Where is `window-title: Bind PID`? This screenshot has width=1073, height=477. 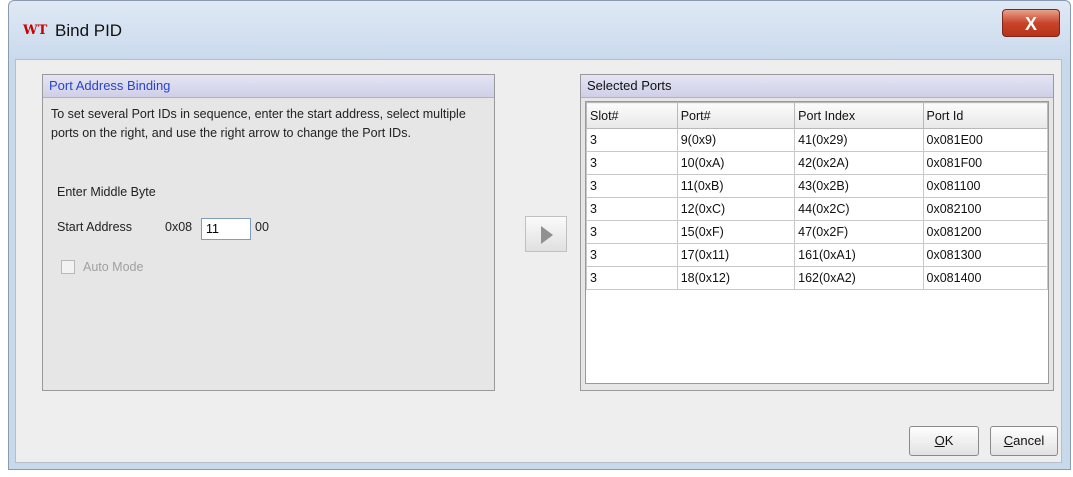 window-title: Bind PID is located at coordinates (89, 30).